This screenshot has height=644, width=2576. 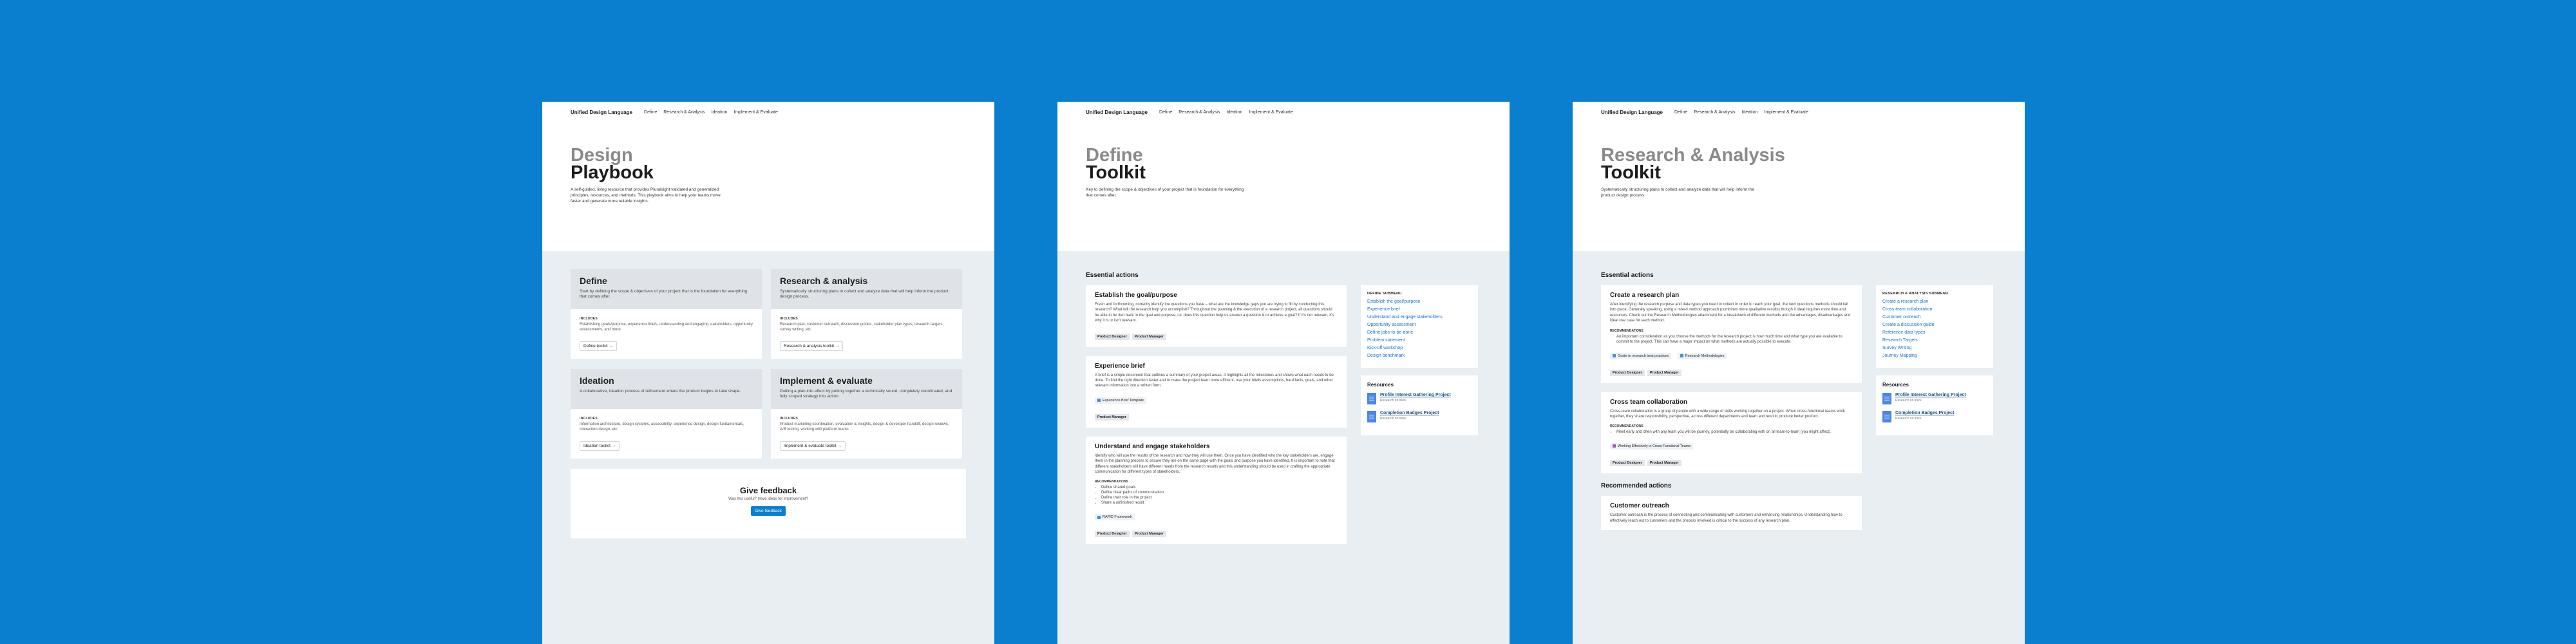 I want to click on submenu-link: Design benchmark, so click(x=1419, y=356).